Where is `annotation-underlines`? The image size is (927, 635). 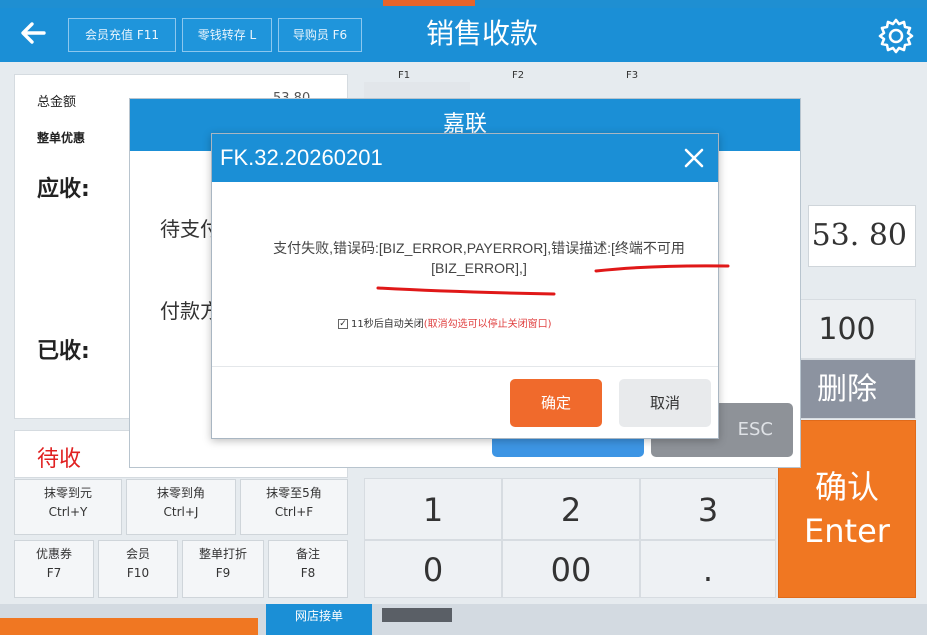
annotation-underlines is located at coordinates (553, 280).